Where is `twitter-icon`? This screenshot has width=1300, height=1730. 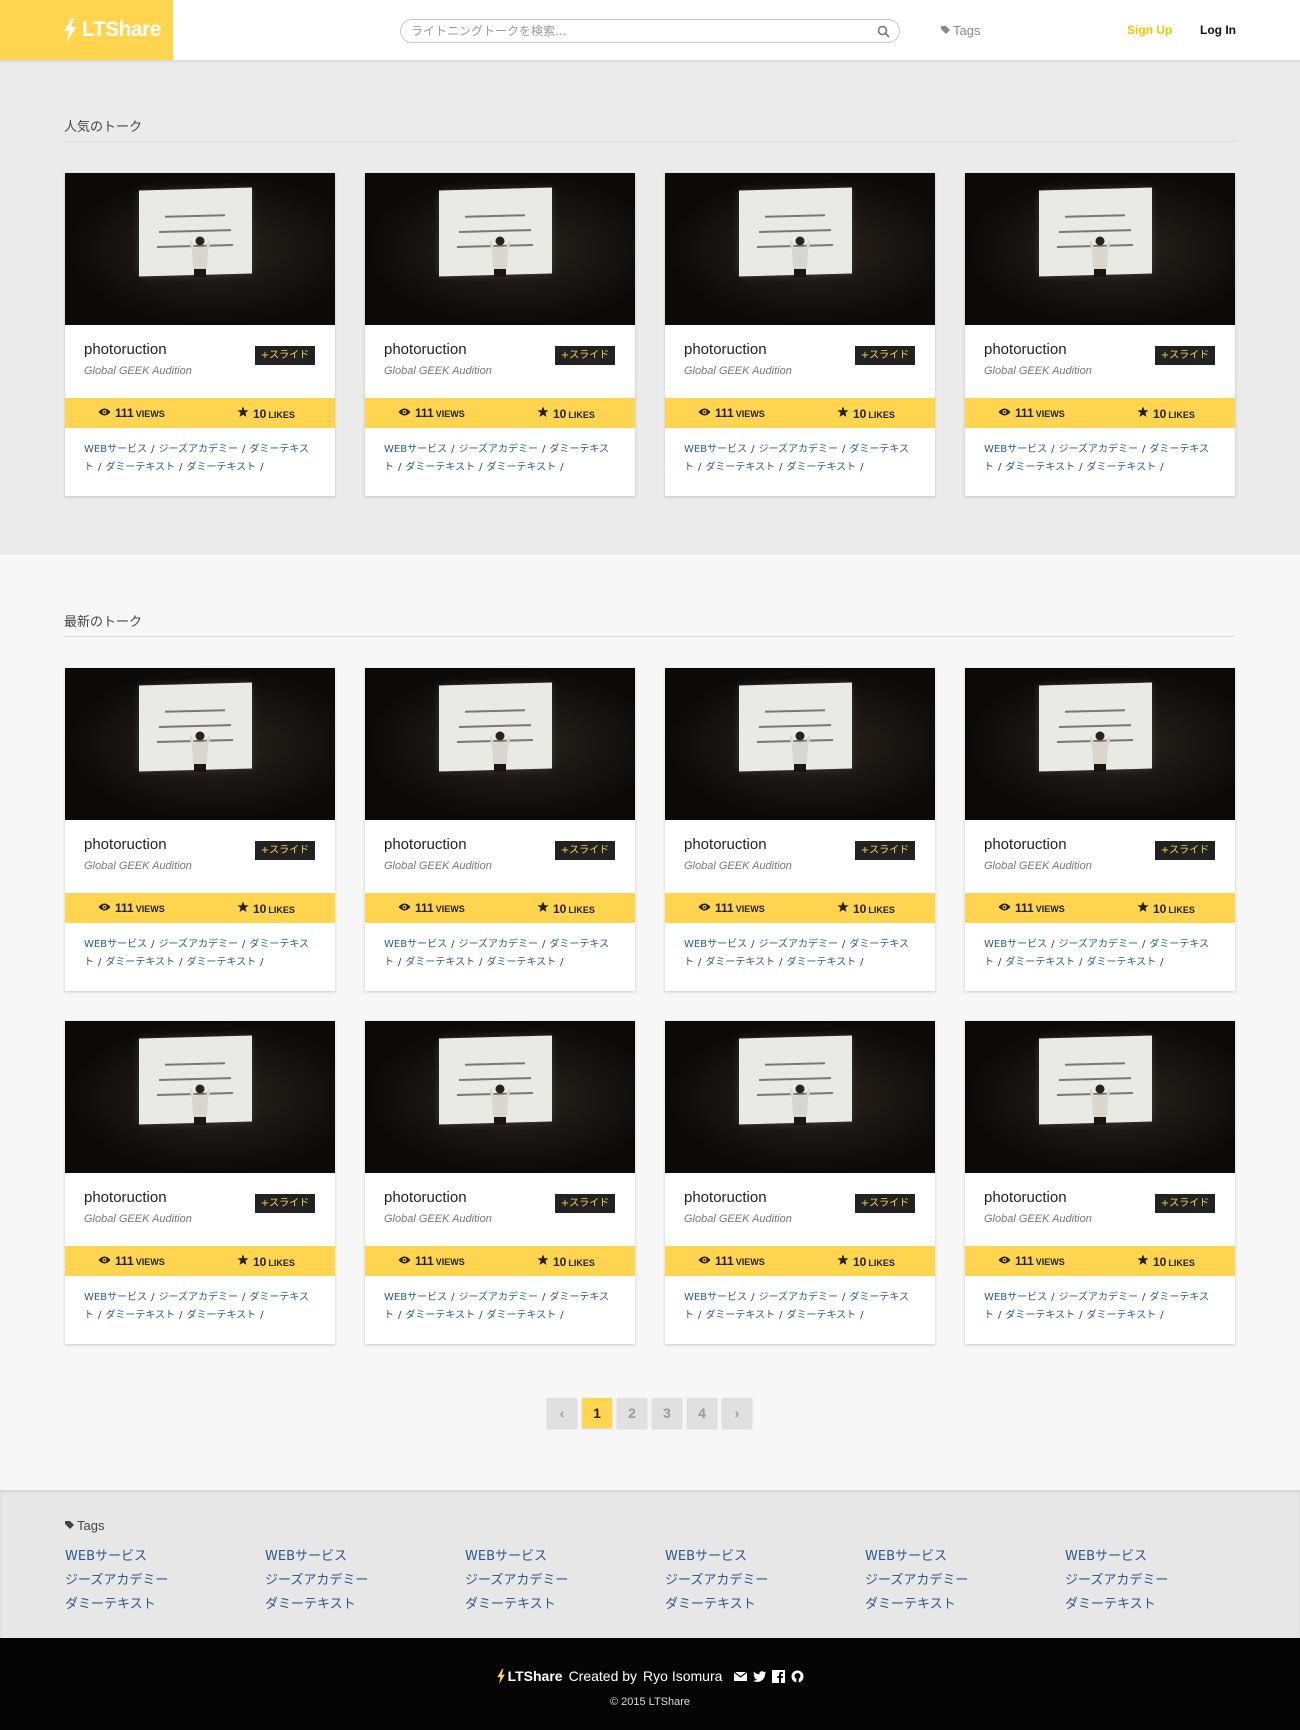 twitter-icon is located at coordinates (760, 1676).